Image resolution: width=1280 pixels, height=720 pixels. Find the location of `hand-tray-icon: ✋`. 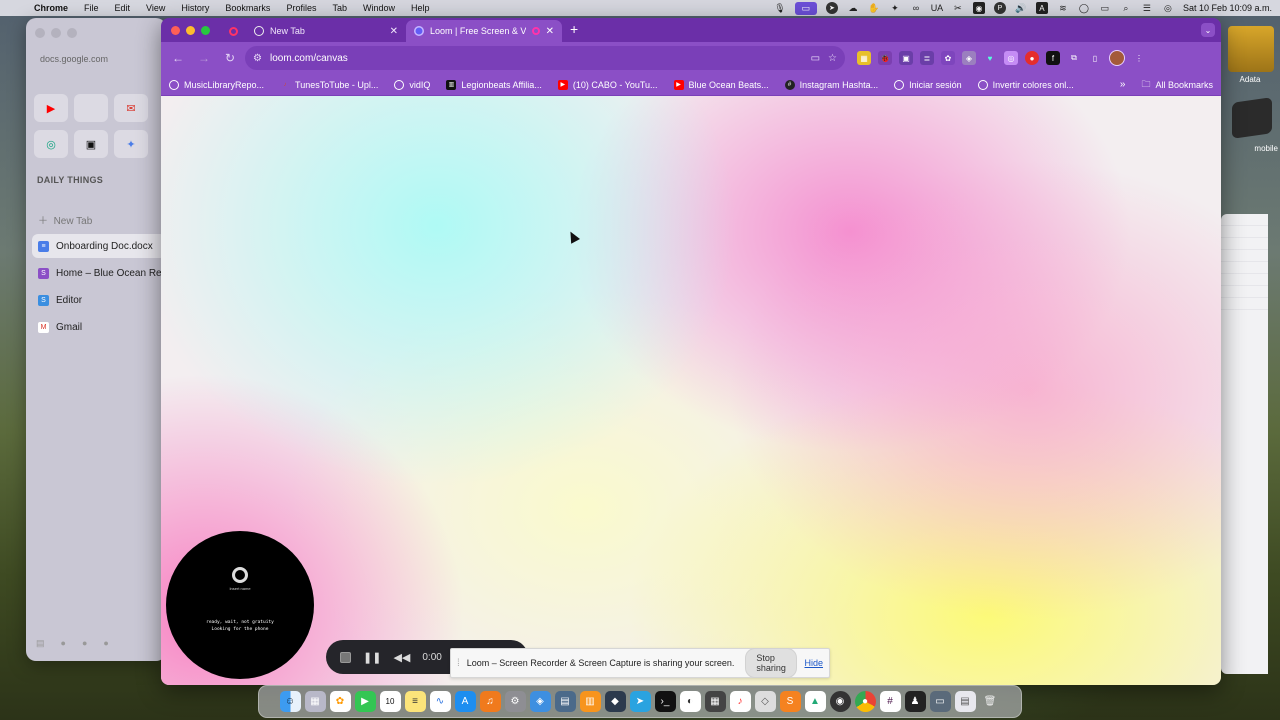

hand-tray-icon: ✋ is located at coordinates (874, 8).